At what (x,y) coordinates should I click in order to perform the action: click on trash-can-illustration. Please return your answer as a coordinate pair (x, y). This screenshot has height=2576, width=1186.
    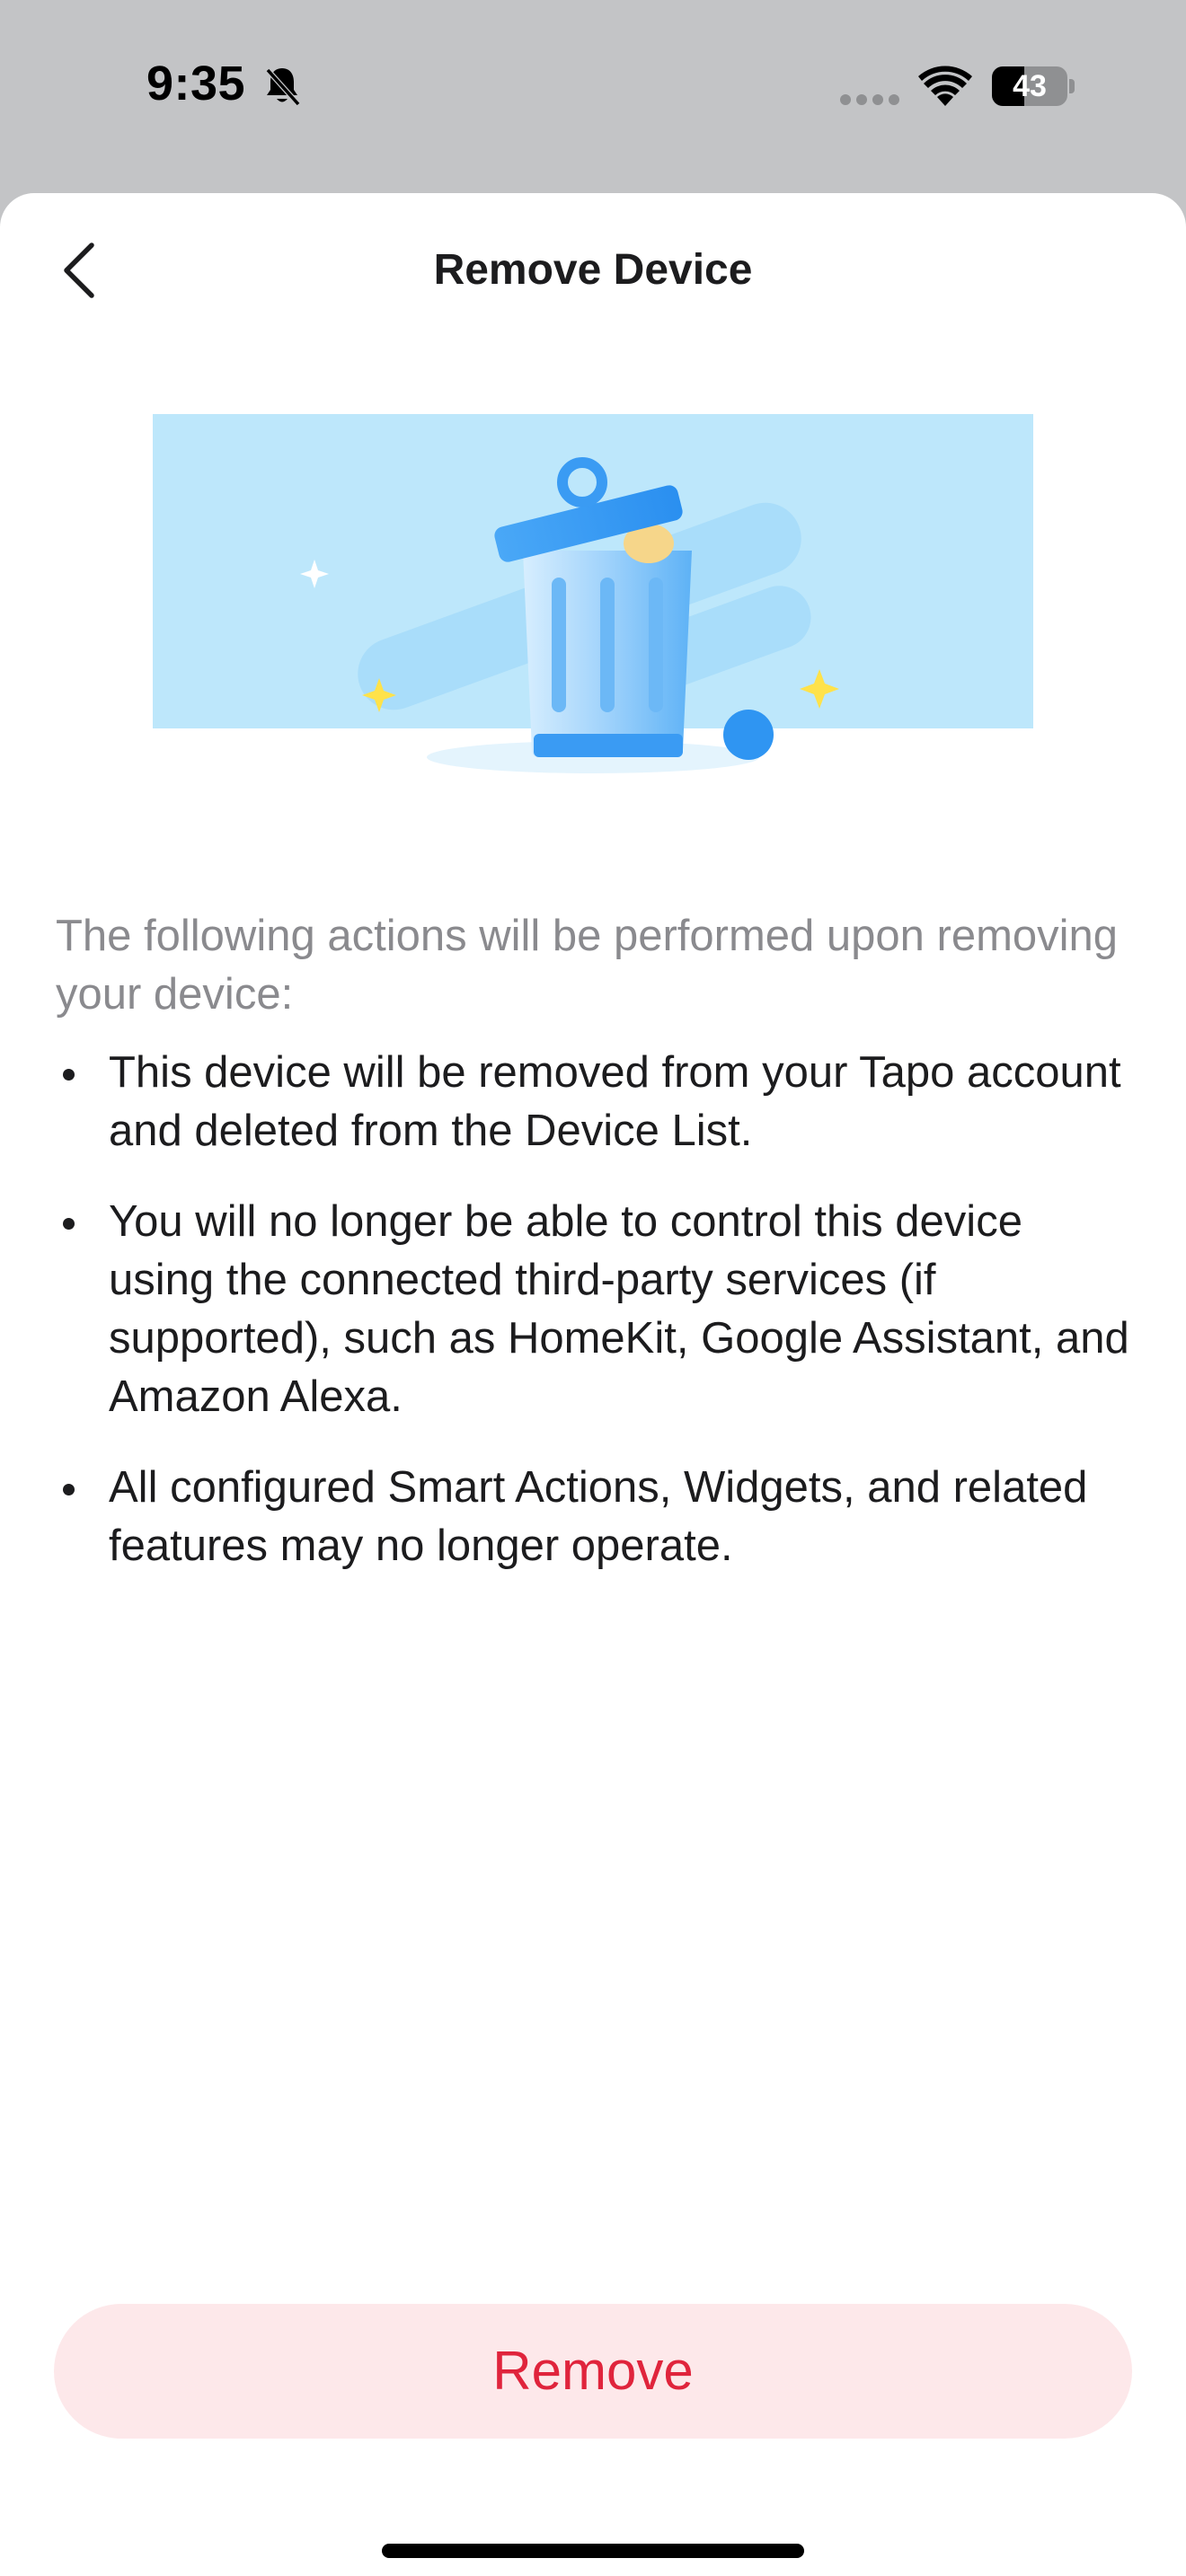
    Looking at the image, I should click on (593, 593).